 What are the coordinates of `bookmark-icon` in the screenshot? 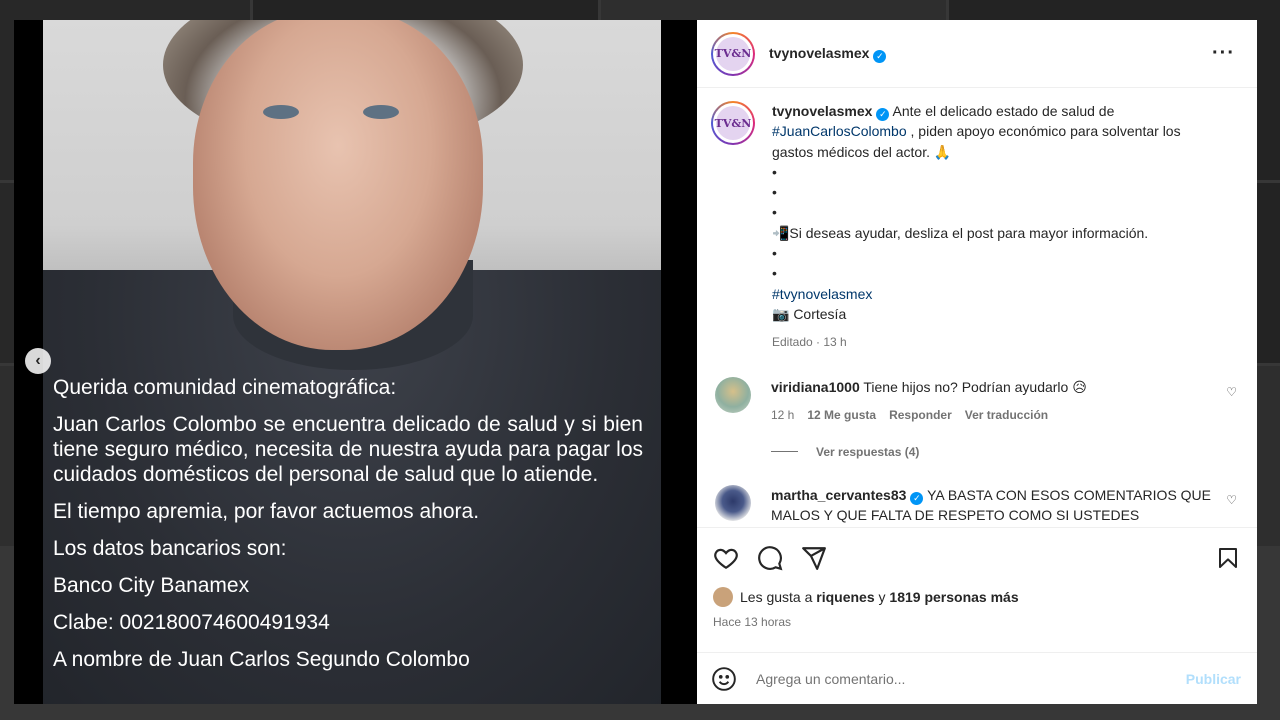 It's located at (1228, 557).